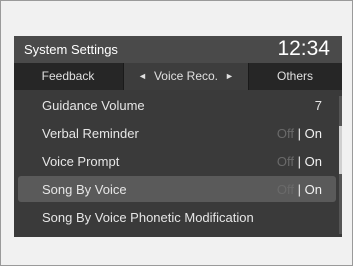  Describe the element at coordinates (93, 105) in the screenshot. I see `list-item-label: Guidance Volume` at that location.